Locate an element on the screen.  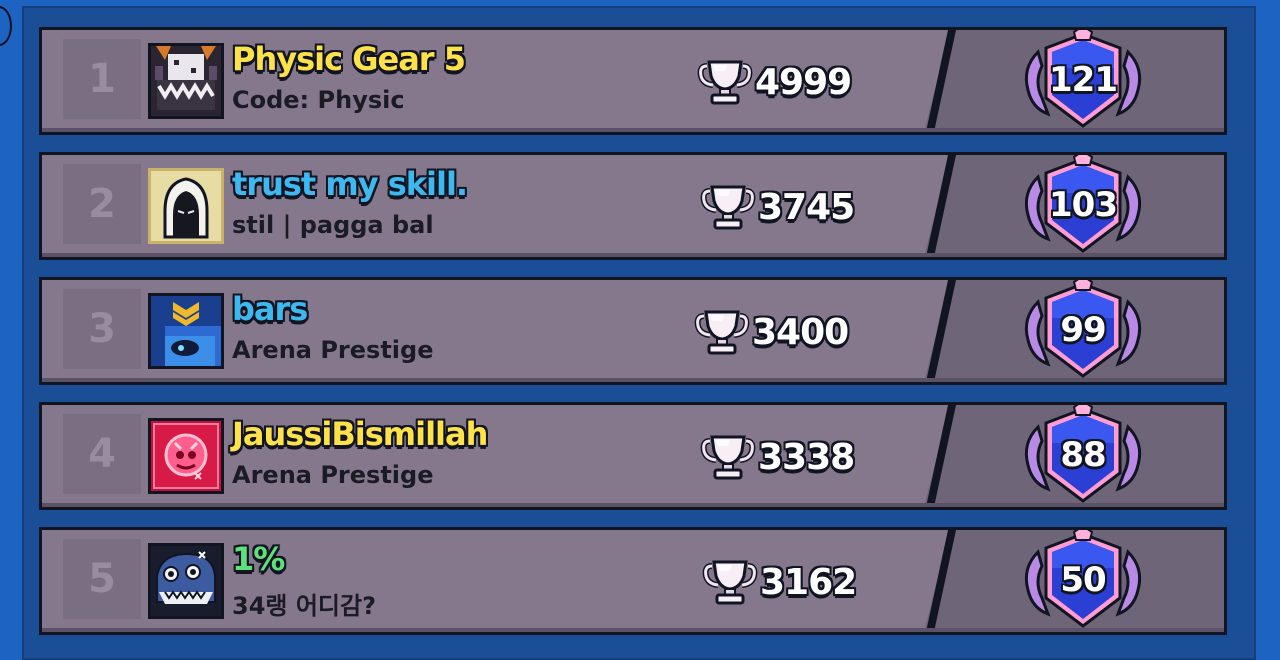
trophy-value: 3745 is located at coordinates (806, 207).